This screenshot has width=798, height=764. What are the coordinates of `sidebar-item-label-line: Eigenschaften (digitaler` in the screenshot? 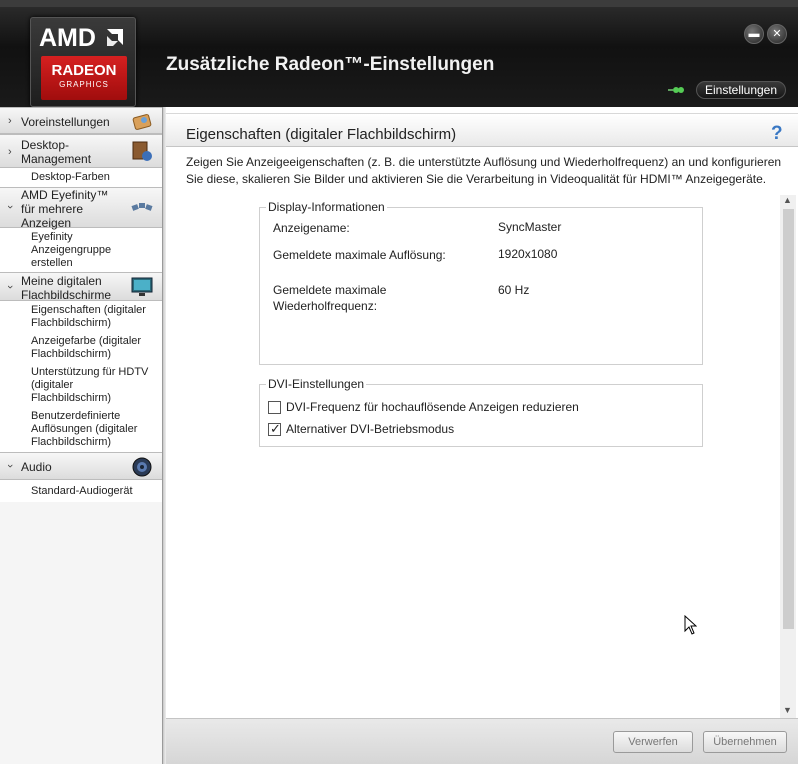 It's located at (88, 310).